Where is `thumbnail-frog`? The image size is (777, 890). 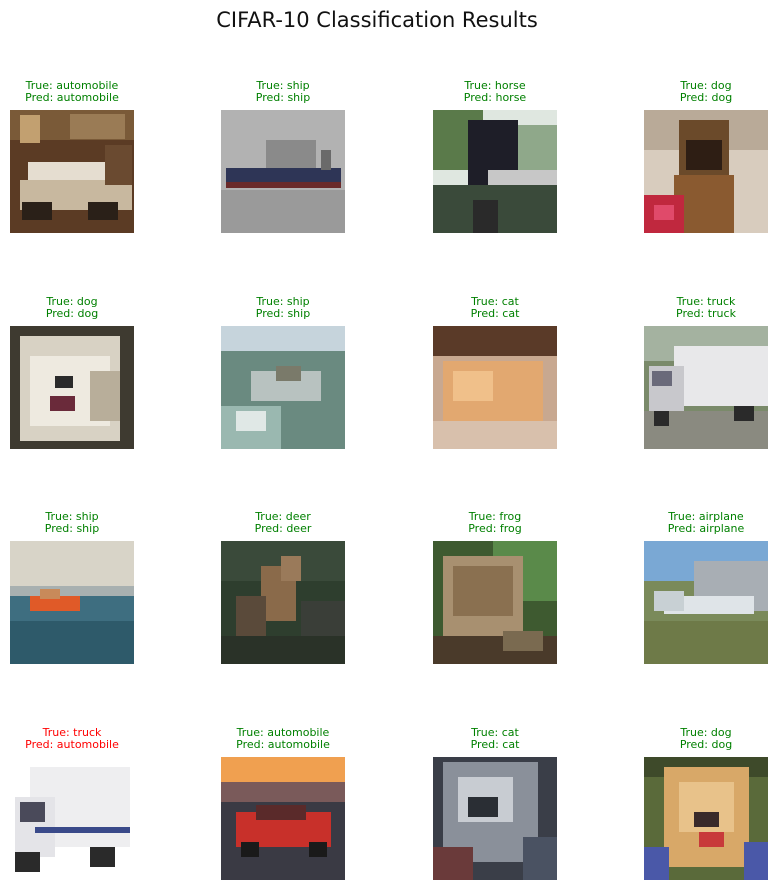 thumbnail-frog is located at coordinates (495, 602).